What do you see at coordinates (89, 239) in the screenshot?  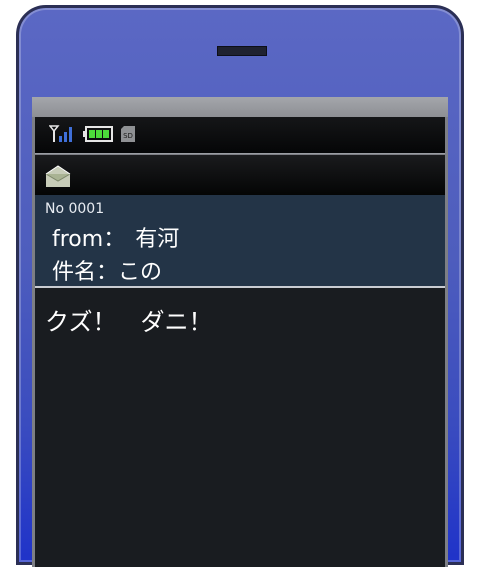 I see `from-label: from：` at bounding box center [89, 239].